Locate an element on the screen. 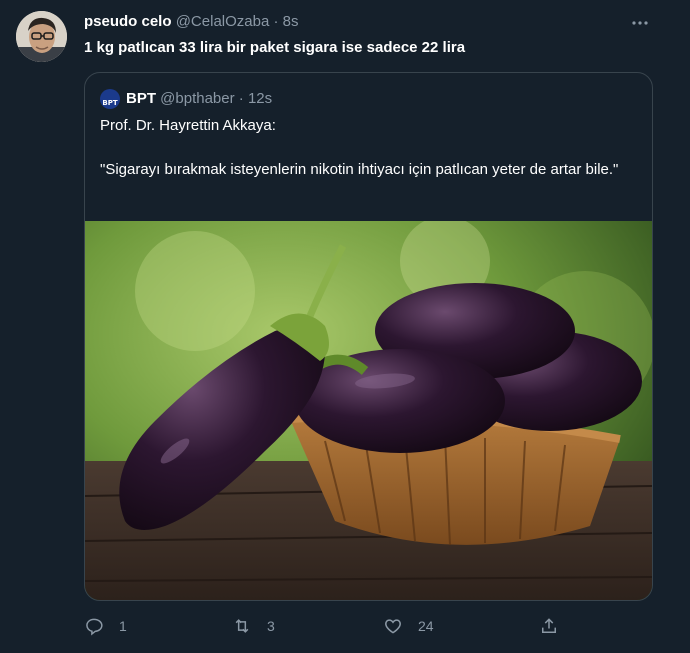 This screenshot has width=690, height=653. author-handle: @CelalOzaba is located at coordinates (223, 21).